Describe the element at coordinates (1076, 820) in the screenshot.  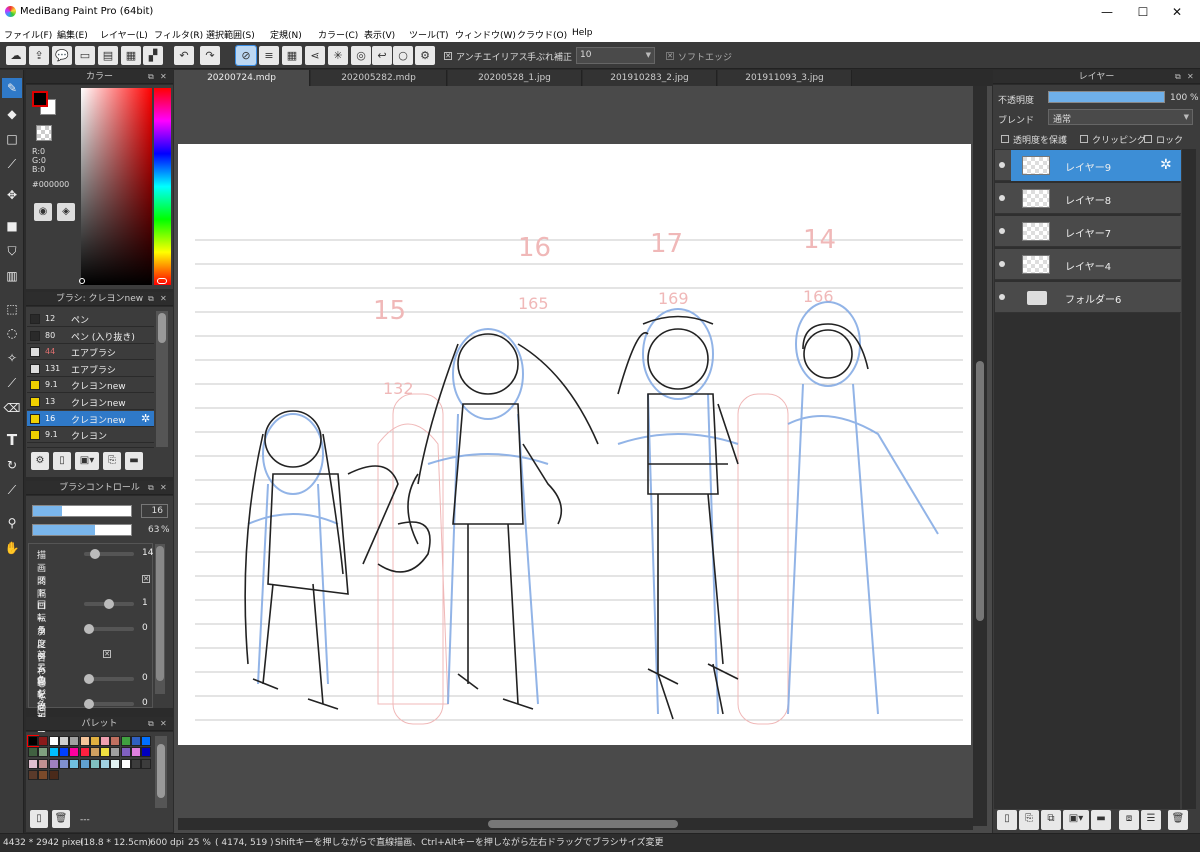
I see `add-layer-menu-icon: ▣▾` at that location.